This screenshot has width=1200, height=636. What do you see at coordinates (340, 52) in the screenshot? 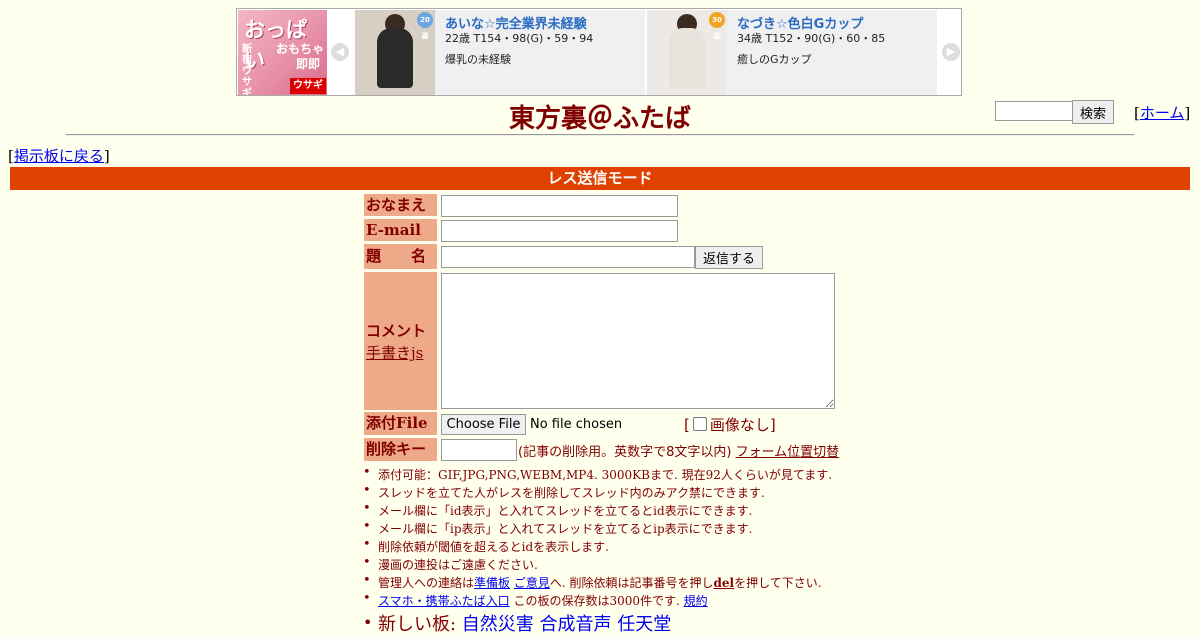
I see `ad-prev-arrow-icon: ◀` at bounding box center [340, 52].